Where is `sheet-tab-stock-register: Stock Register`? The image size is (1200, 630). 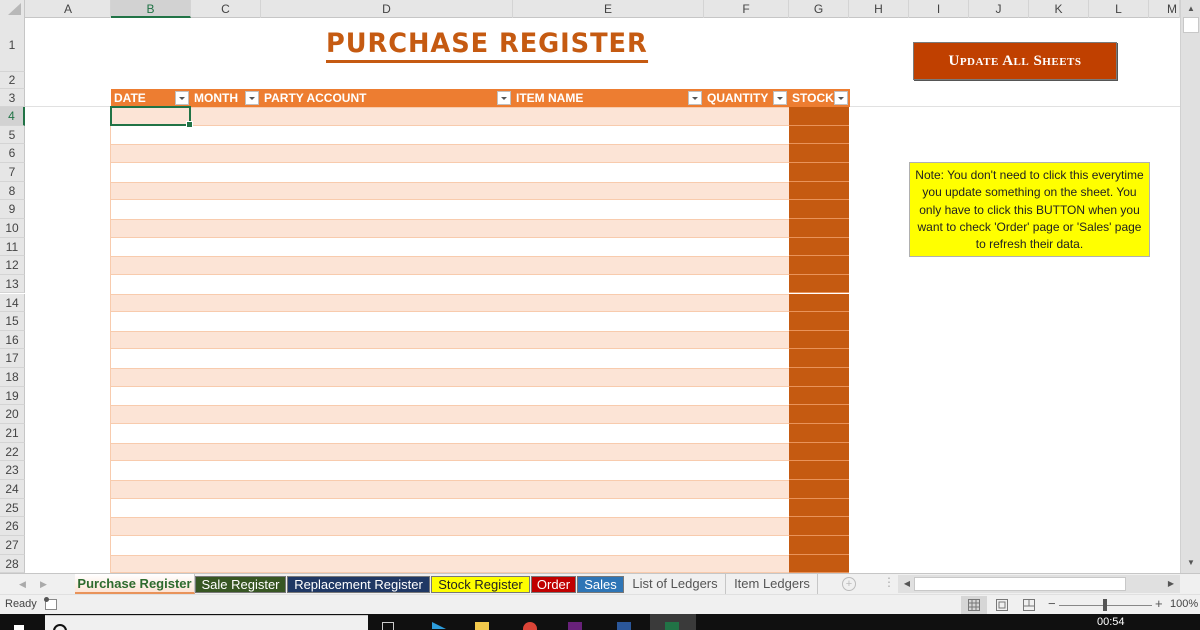 sheet-tab-stock-register: Stock Register is located at coordinates (480, 584).